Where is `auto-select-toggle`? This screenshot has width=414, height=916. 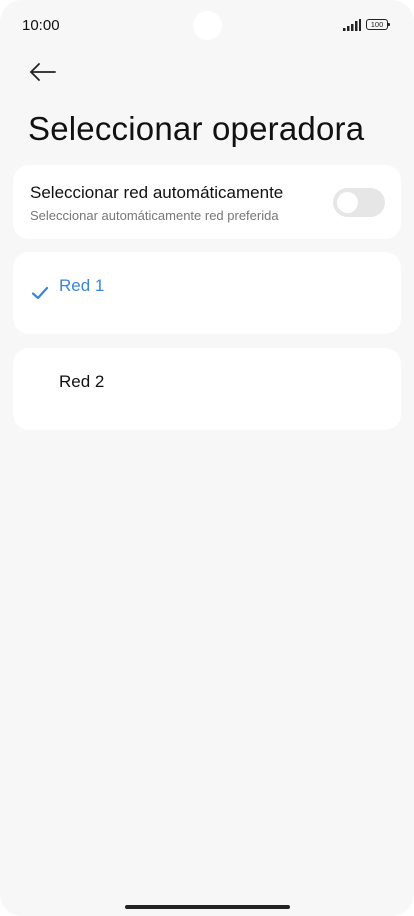 auto-select-toggle is located at coordinates (359, 202).